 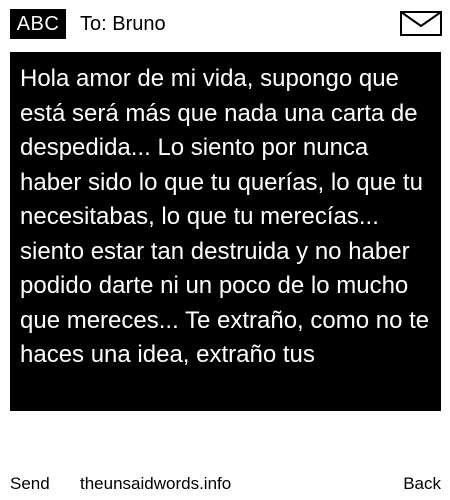 What do you see at coordinates (123, 24) in the screenshot?
I see `recipient-label: To: Bruno` at bounding box center [123, 24].